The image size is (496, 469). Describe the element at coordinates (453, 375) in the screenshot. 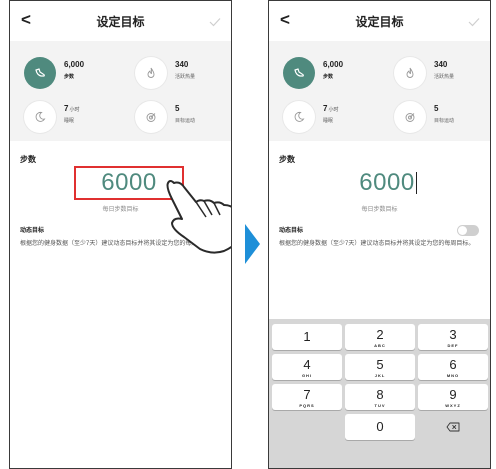

I see `key-letters: MNO` at that location.